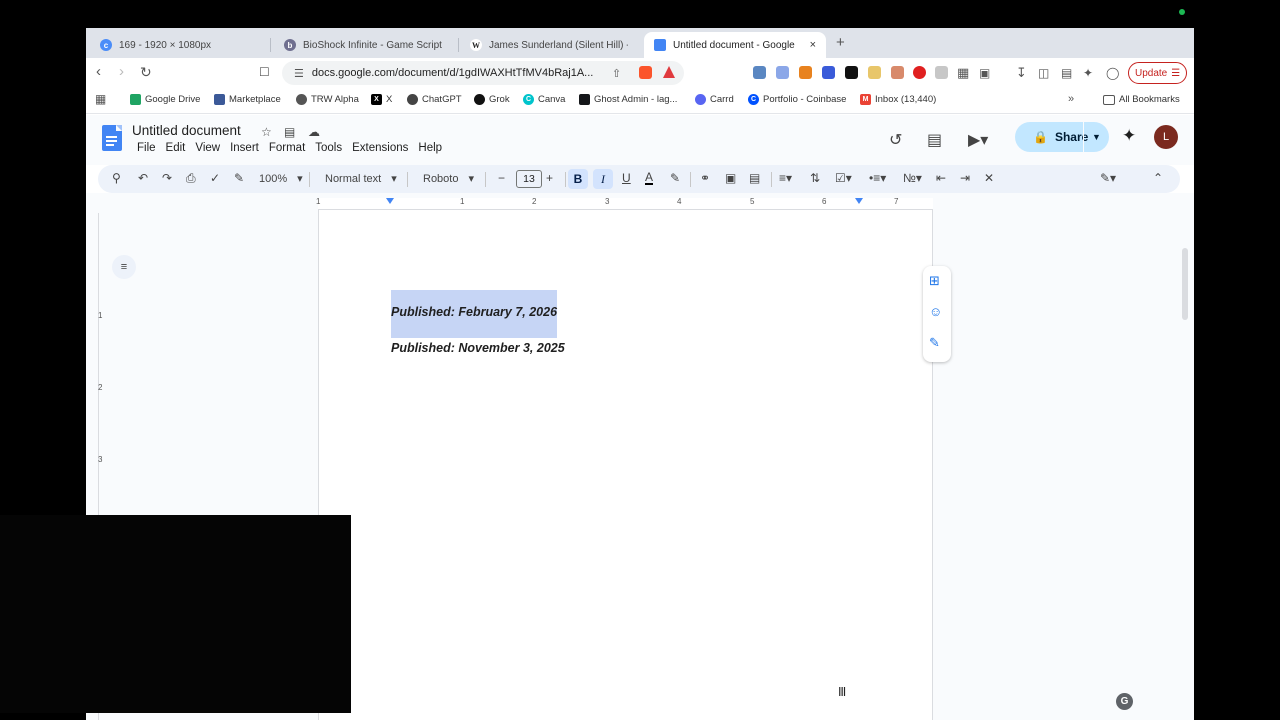  What do you see at coordinates (963, 73) in the screenshot?
I see `extensions-puzzle-icon: ▦` at bounding box center [963, 73].